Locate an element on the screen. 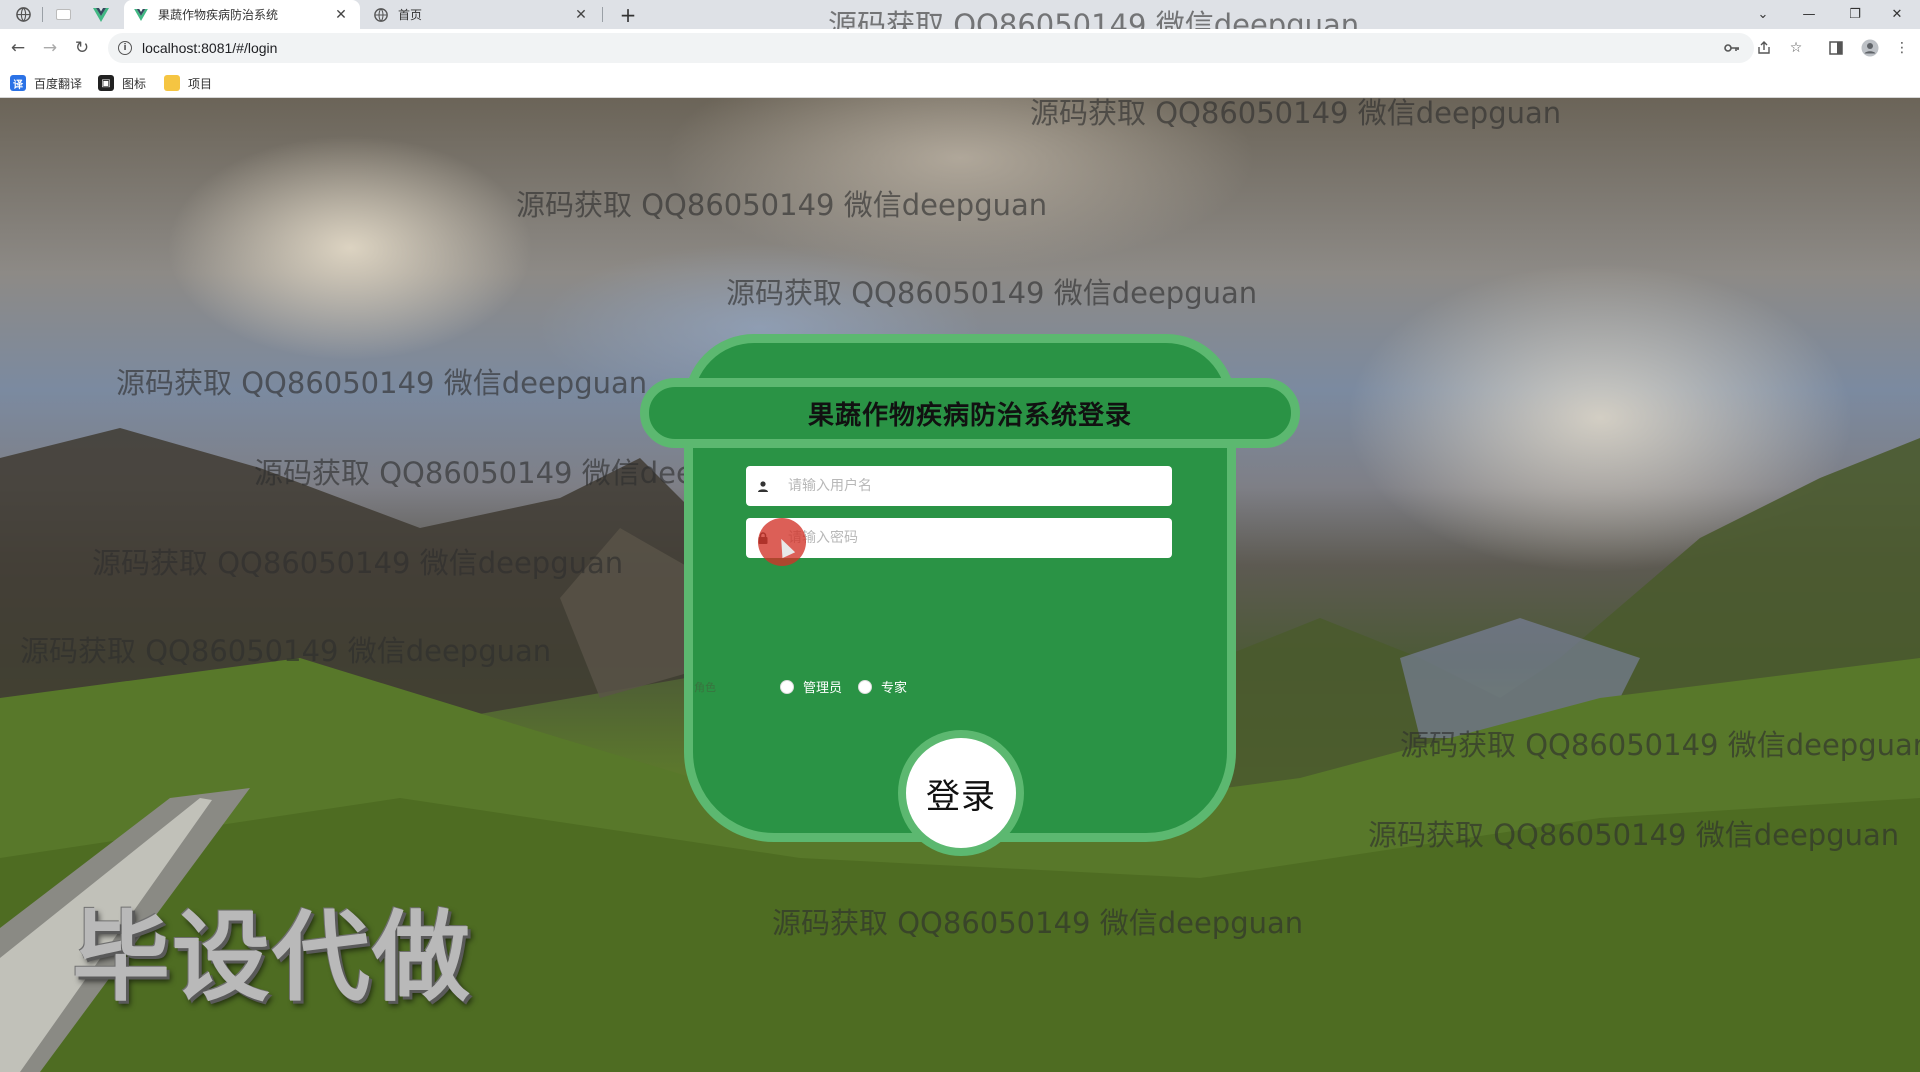  role-option-expert: 专家 is located at coordinates (882, 686).